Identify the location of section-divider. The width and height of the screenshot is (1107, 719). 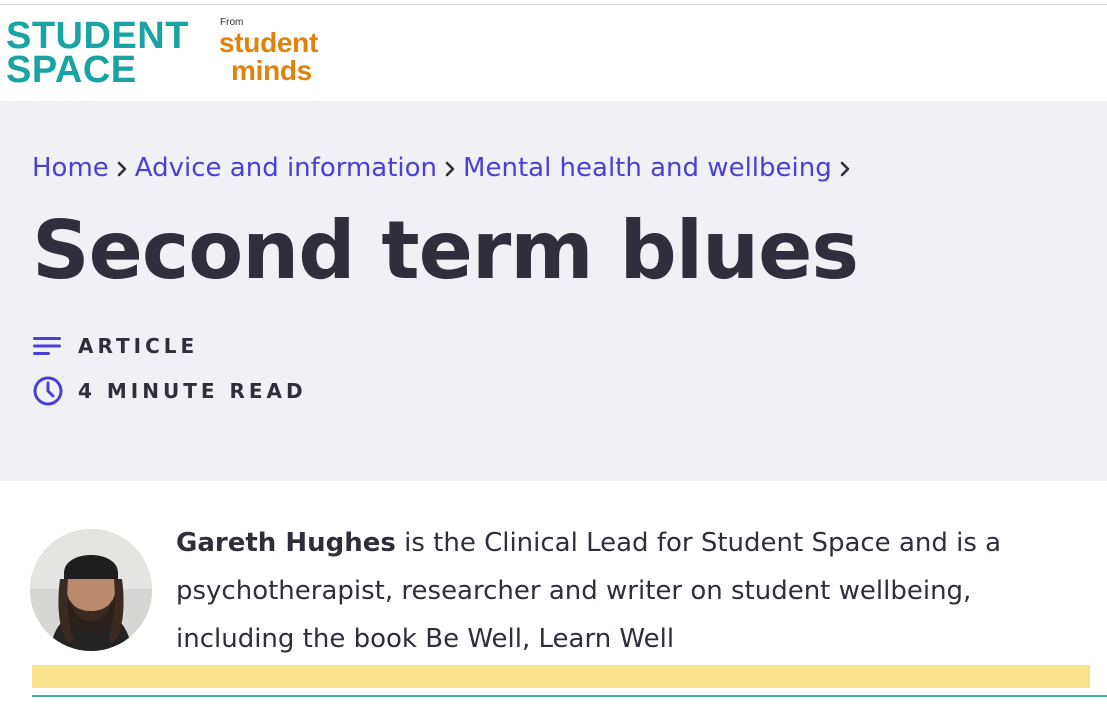
(569, 696).